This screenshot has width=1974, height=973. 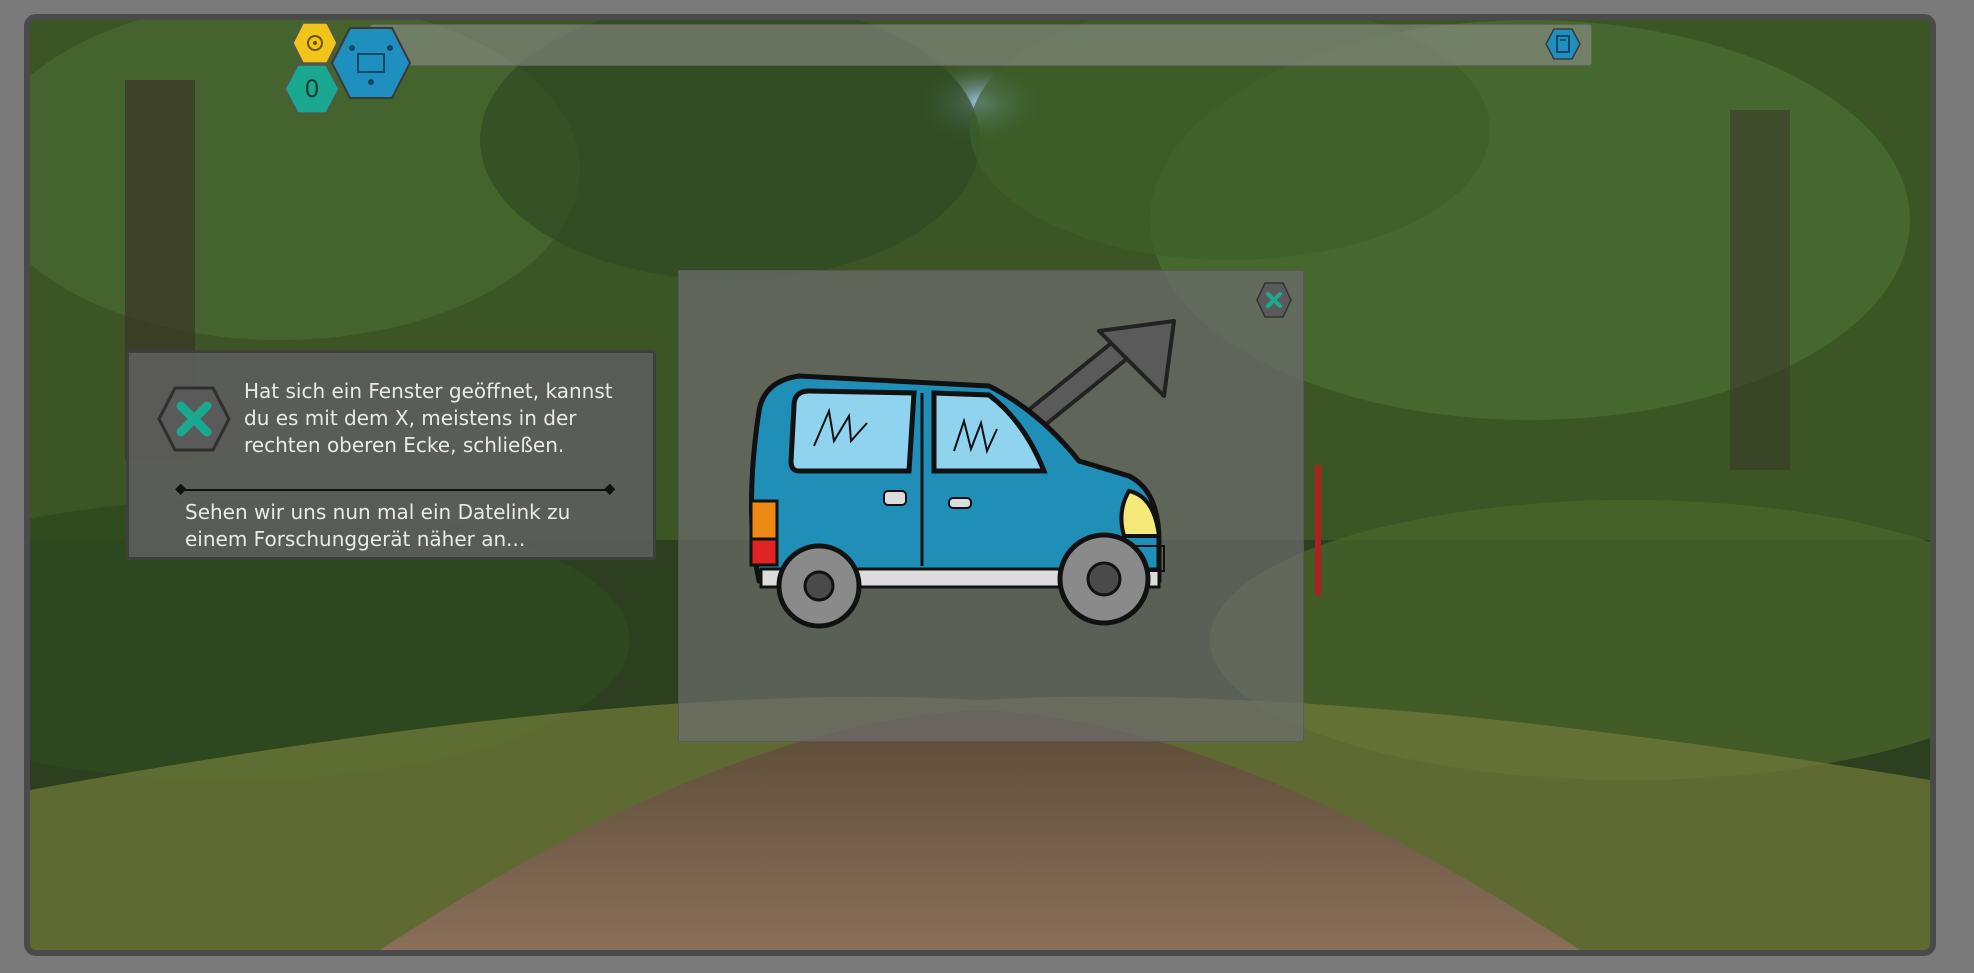 I want to click on close-icon, so click(x=1274, y=300).